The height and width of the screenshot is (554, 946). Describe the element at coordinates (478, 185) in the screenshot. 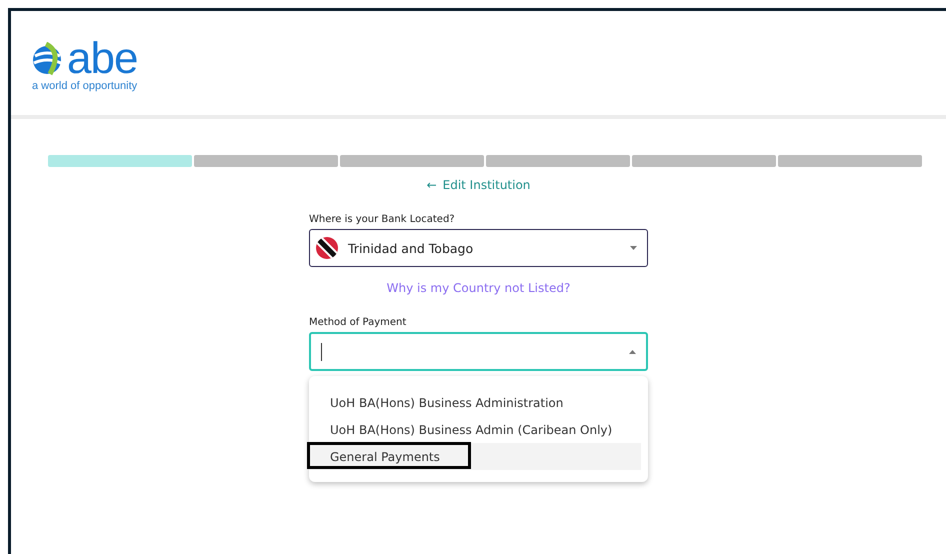

I see `edit-institution-link: ← Edit Institution` at that location.